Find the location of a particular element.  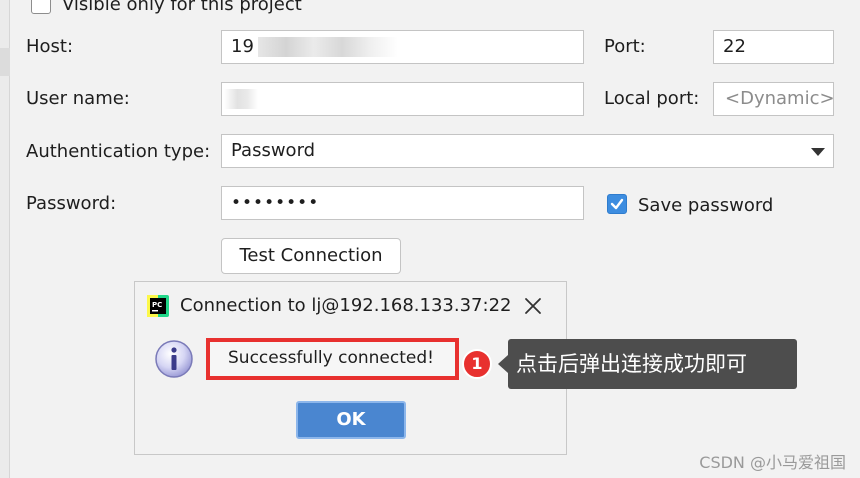

left-panel-edge is located at coordinates (5, 239).